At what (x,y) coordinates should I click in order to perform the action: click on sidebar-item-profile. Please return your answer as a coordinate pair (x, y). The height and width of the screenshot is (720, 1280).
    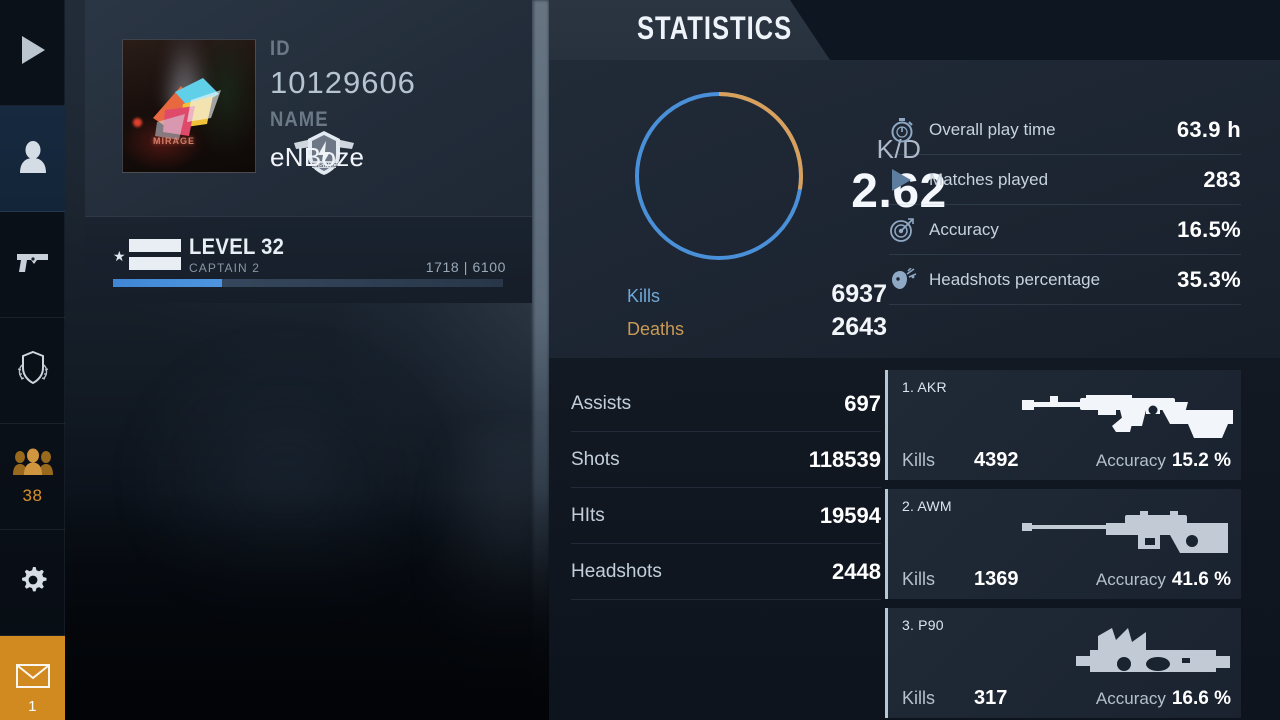
    Looking at the image, I should click on (32, 159).